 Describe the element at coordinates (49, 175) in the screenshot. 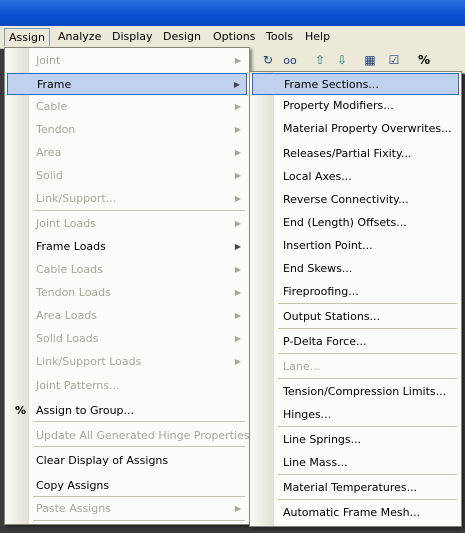

I see `assign-item-label: Solid` at that location.